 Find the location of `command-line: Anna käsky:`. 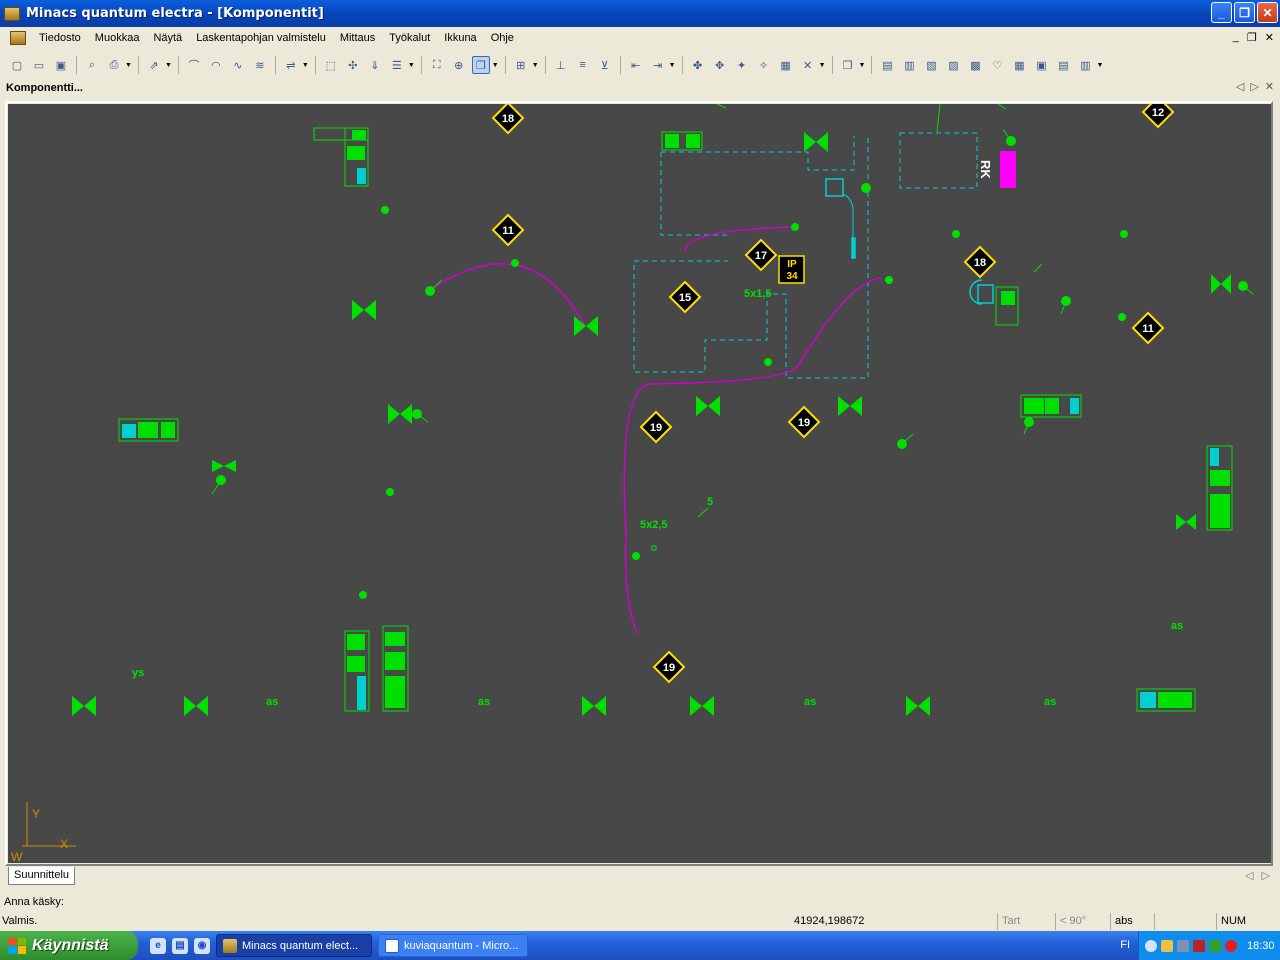

command-line: Anna käsky: is located at coordinates (640, 902).